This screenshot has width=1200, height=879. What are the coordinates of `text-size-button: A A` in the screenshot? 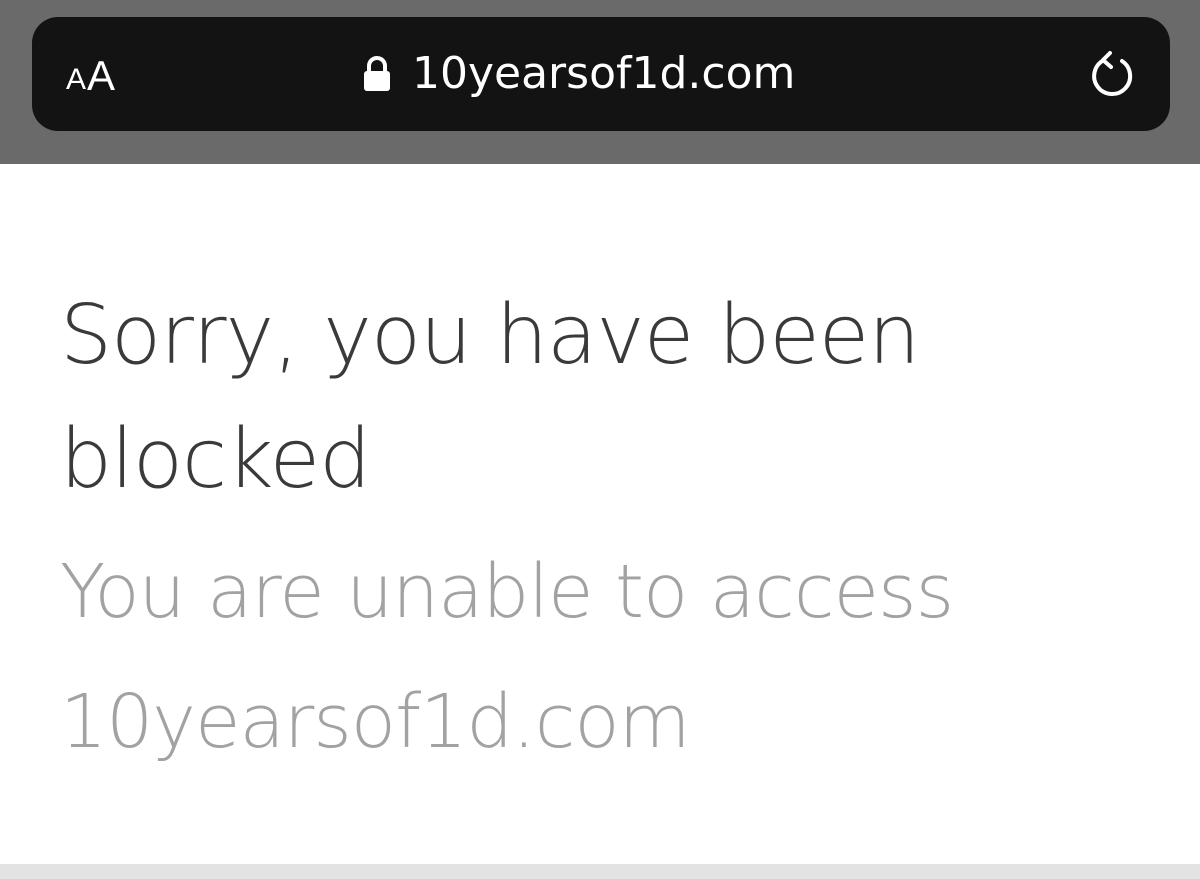 It's located at (90, 74).